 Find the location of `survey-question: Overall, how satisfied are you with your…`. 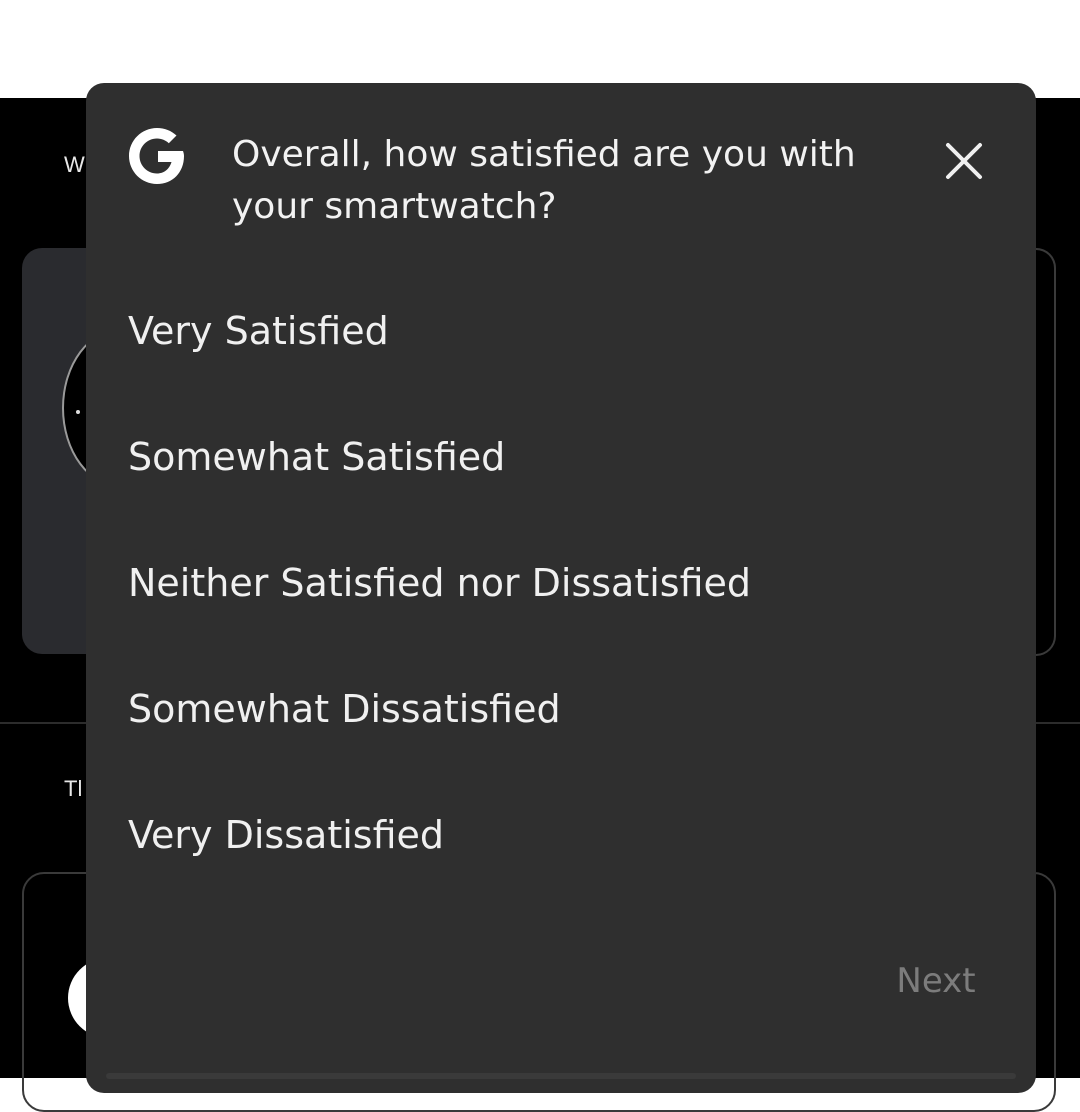

survey-question: Overall, how satisfied are you with your… is located at coordinates (544, 180).